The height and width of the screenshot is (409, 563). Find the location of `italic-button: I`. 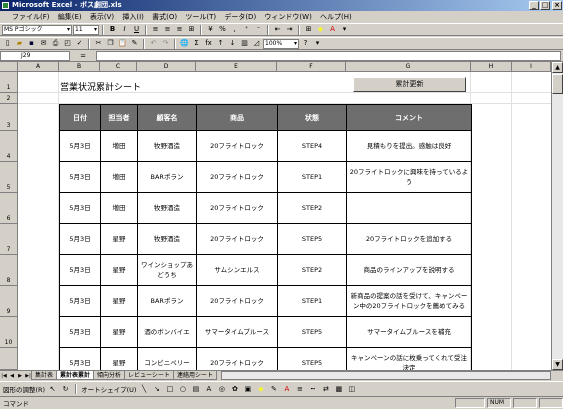

italic-button: I is located at coordinates (124, 29).